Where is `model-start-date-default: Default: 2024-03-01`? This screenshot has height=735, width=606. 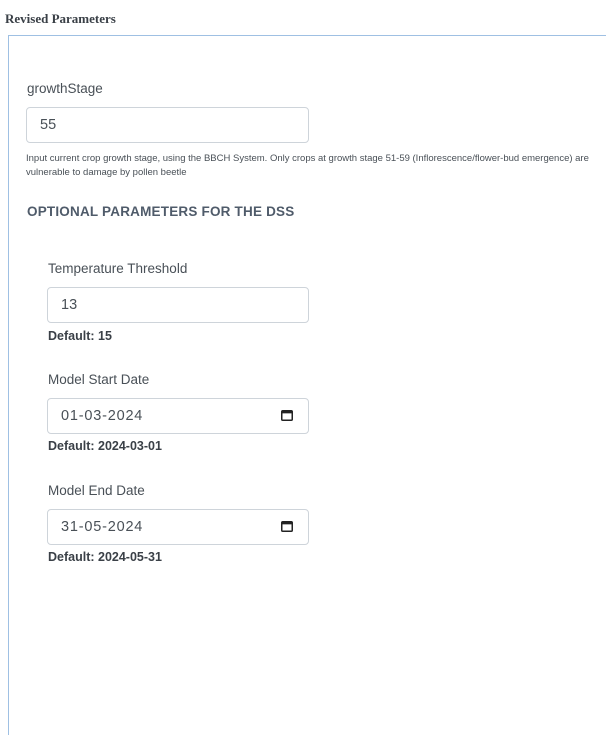
model-start-date-default: Default: 2024-03-01 is located at coordinates (105, 446).